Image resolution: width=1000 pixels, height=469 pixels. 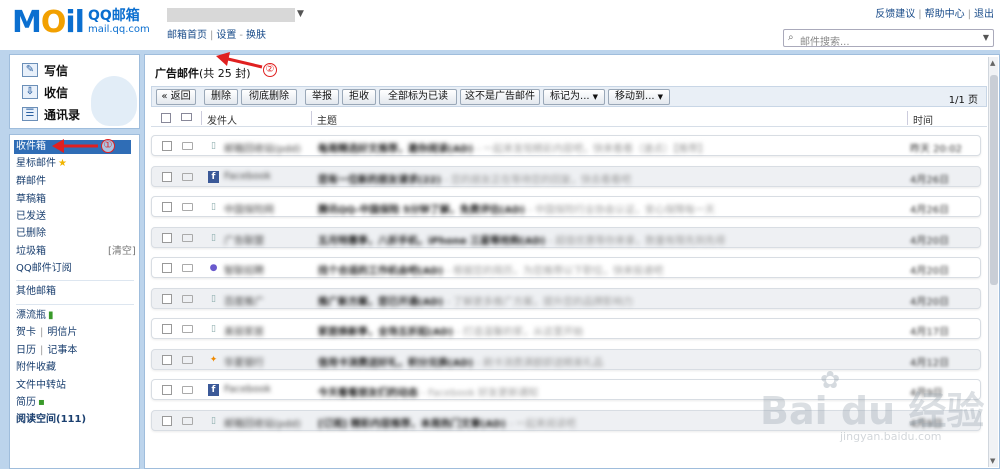 What do you see at coordinates (895, 14) in the screenshot?
I see `feedback-link: 反馈建议` at bounding box center [895, 14].